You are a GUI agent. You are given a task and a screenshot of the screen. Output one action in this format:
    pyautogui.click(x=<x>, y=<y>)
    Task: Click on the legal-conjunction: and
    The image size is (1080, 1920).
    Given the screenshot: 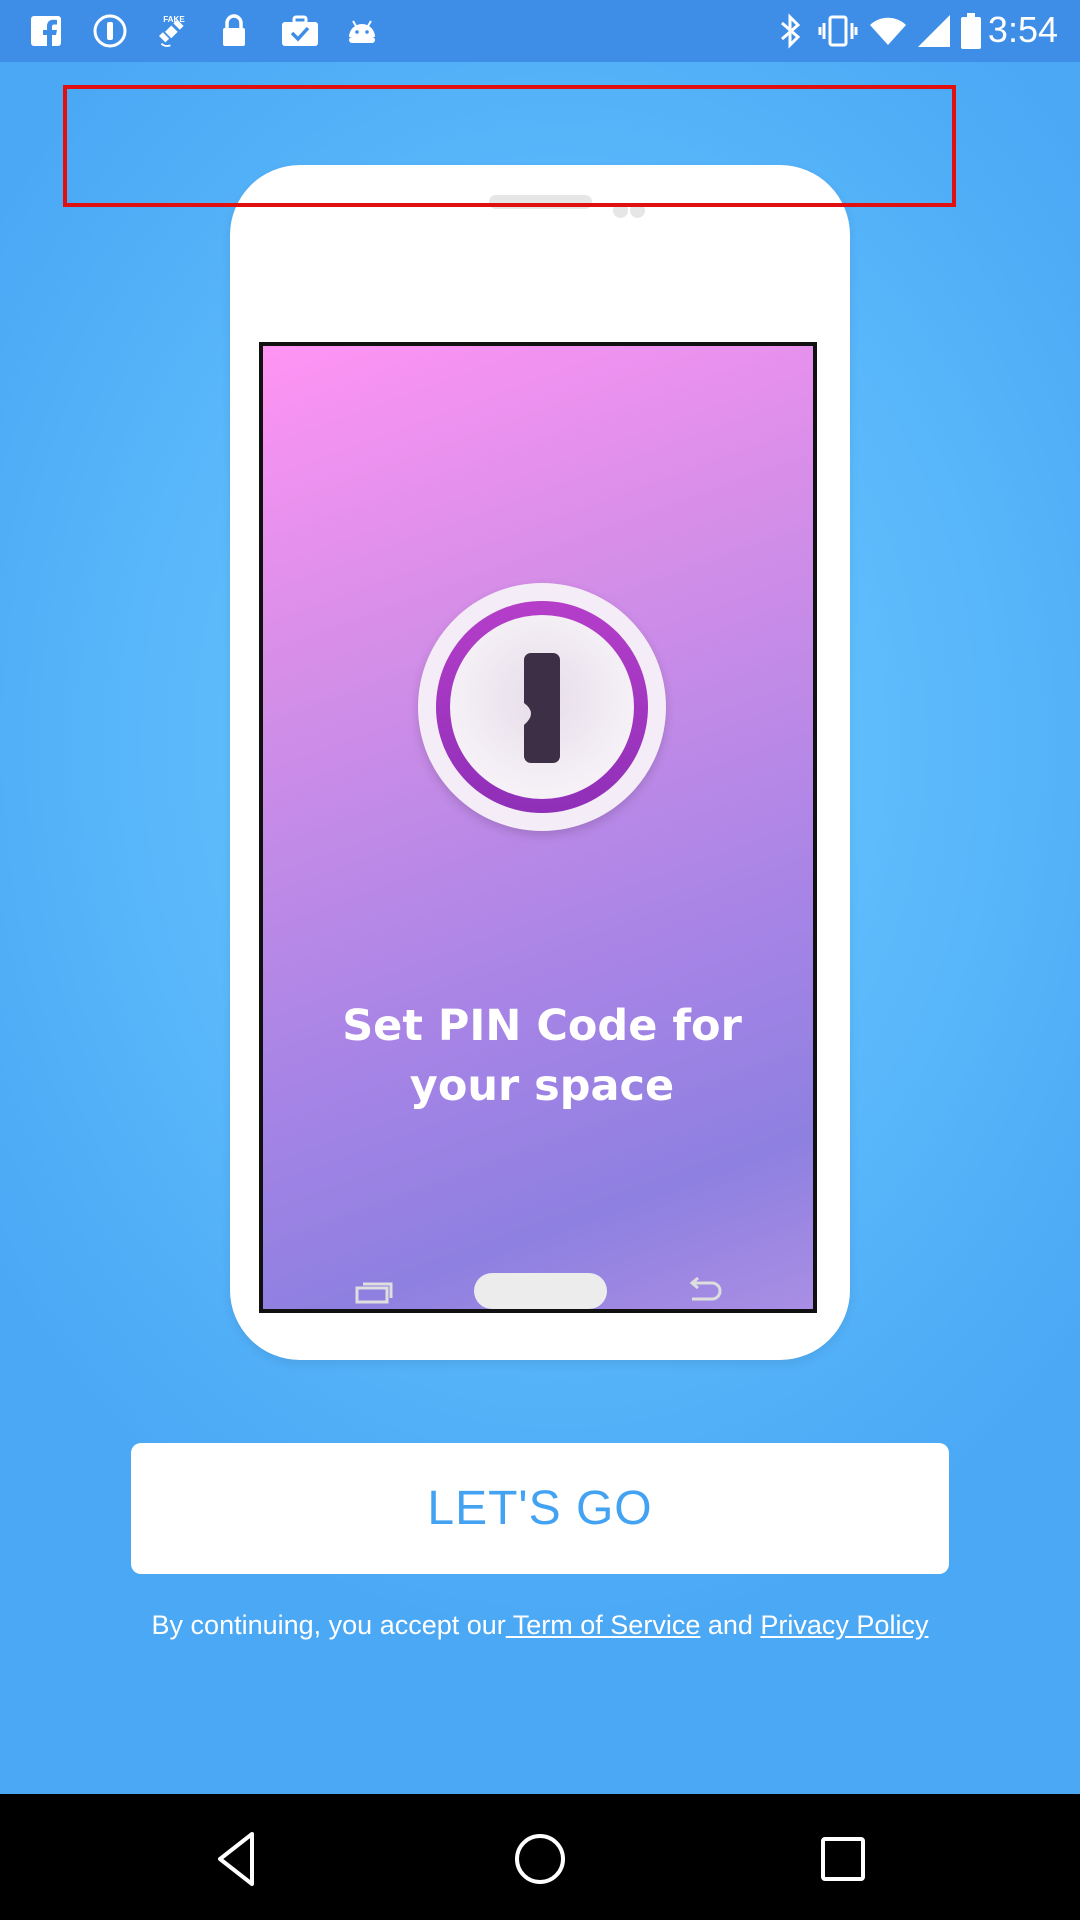 What is the action you would take?
    pyautogui.click(x=730, y=1625)
    